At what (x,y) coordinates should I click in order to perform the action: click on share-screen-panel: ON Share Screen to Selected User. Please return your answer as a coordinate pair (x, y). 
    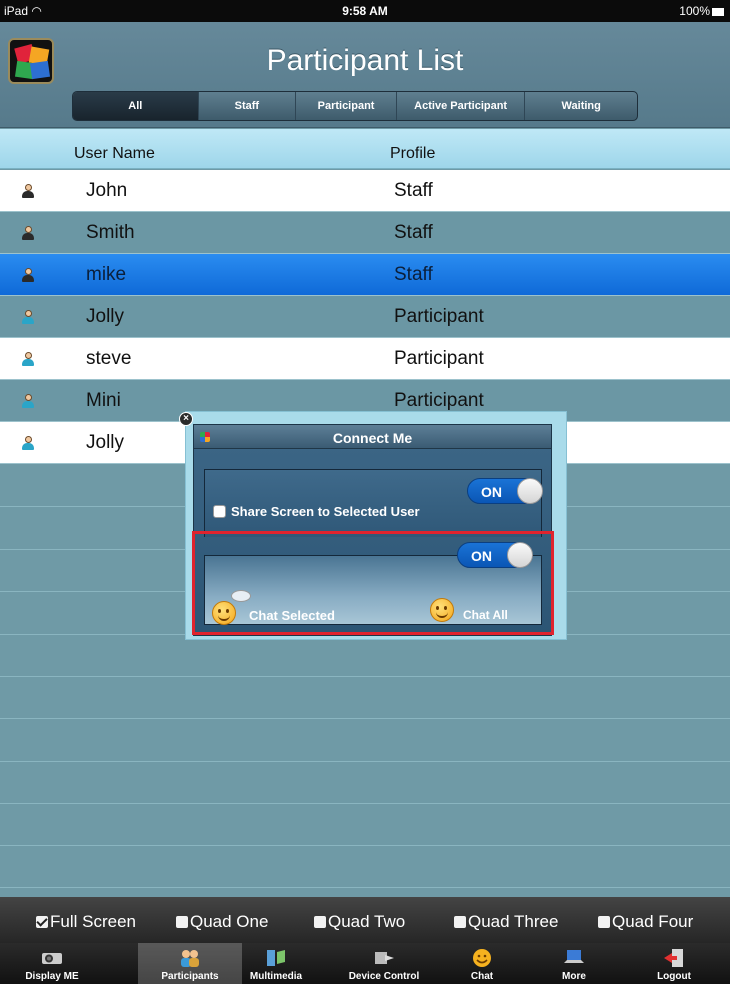
    Looking at the image, I should click on (373, 503).